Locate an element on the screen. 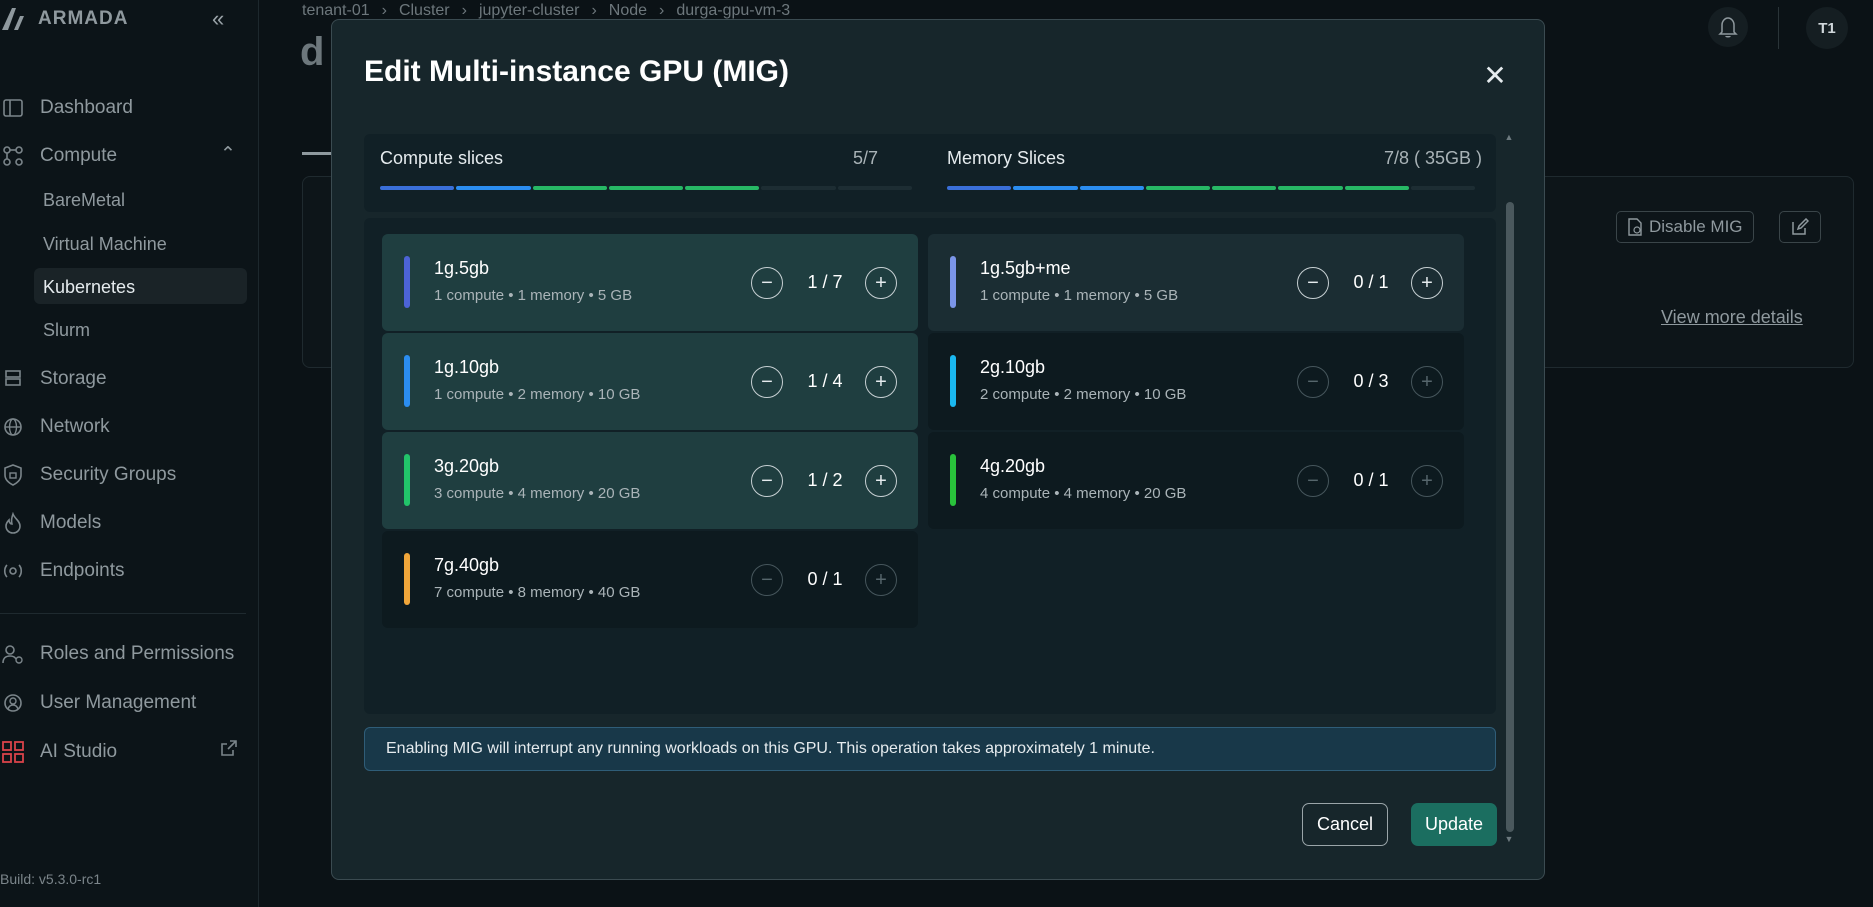 This screenshot has width=1873, height=907. sidebar-item-models: Models is located at coordinates (50, 523).